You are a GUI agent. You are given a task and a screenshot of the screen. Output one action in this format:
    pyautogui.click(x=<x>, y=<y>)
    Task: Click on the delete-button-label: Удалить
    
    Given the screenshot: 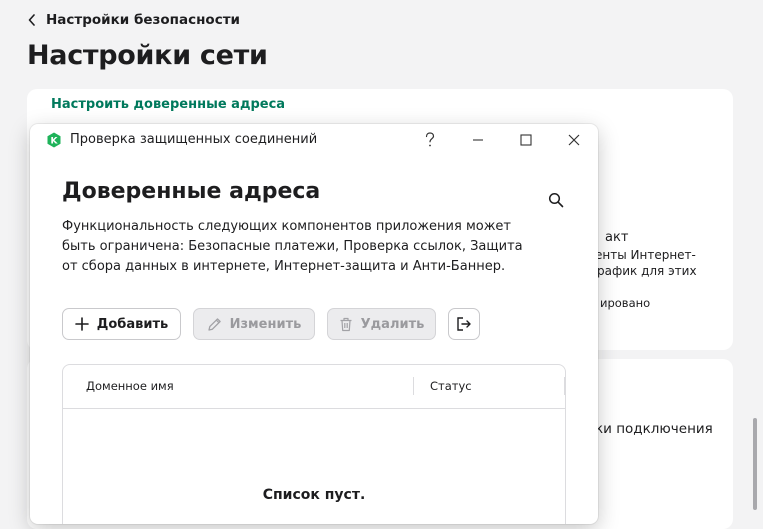 What is the action you would take?
    pyautogui.click(x=392, y=324)
    